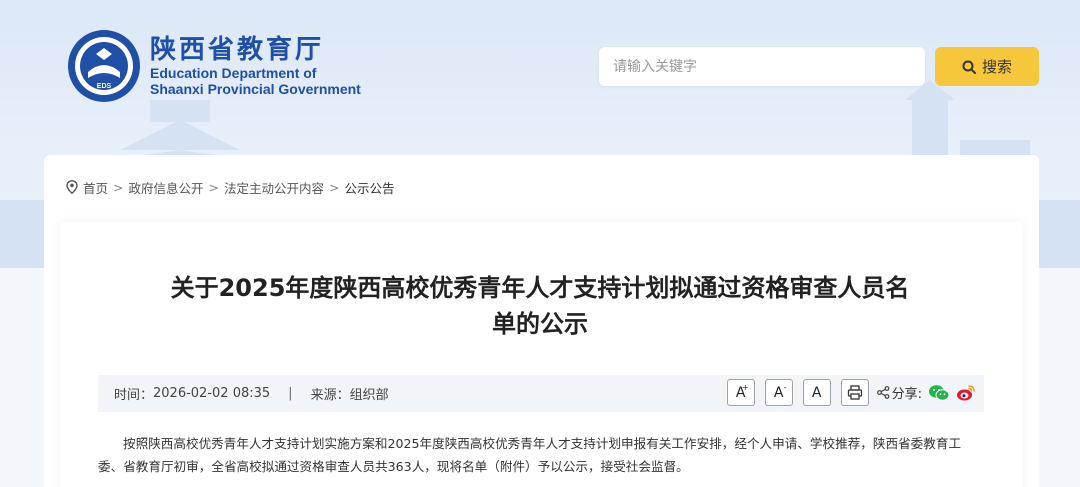 This screenshot has height=487, width=1080. I want to click on breadcrumb-gov-info: 政府信息公开, so click(166, 187).